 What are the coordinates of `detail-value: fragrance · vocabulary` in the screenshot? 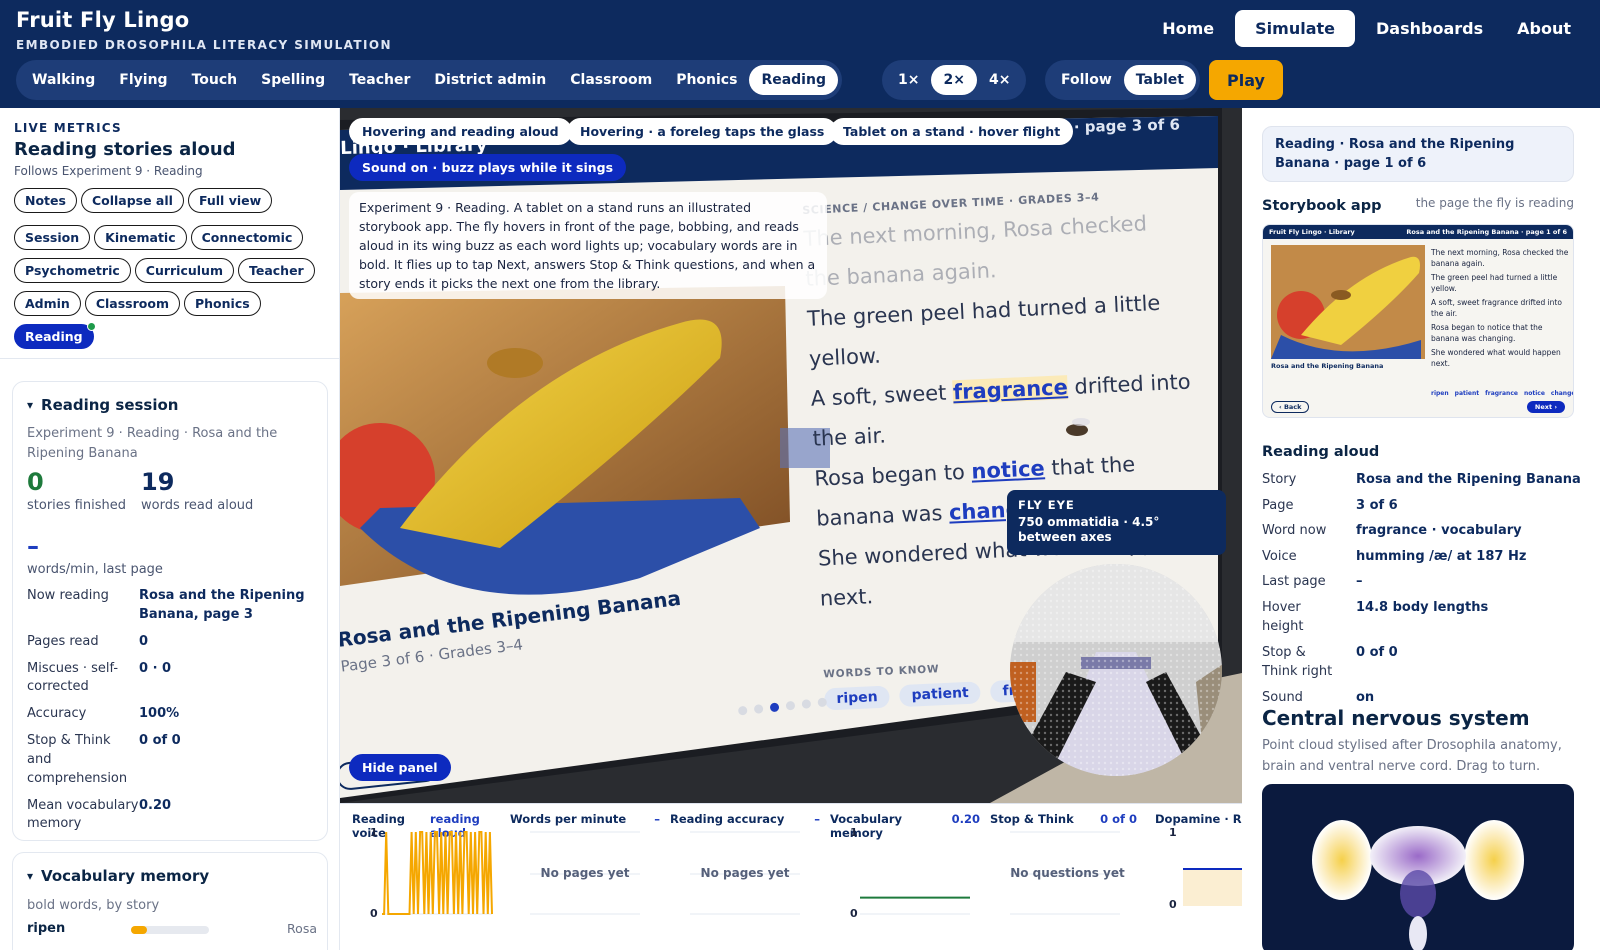 It's located at (1439, 530).